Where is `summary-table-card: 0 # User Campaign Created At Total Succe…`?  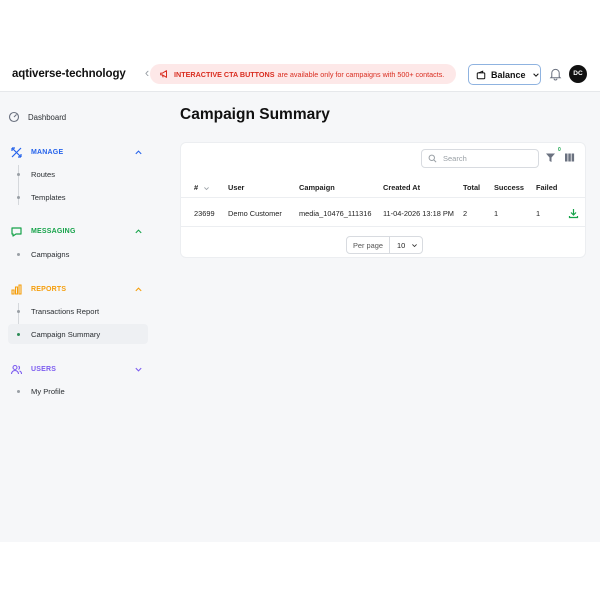 summary-table-card: 0 # User Campaign Created At Total Succe… is located at coordinates (383, 200).